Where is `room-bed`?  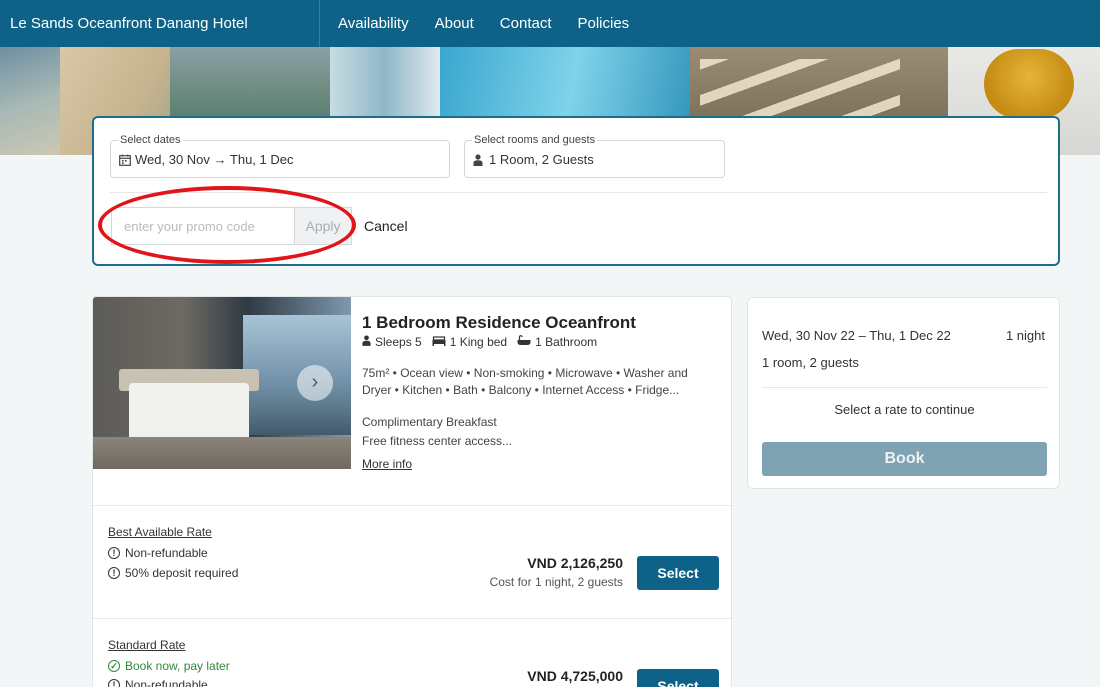 room-bed is located at coordinates (189, 413).